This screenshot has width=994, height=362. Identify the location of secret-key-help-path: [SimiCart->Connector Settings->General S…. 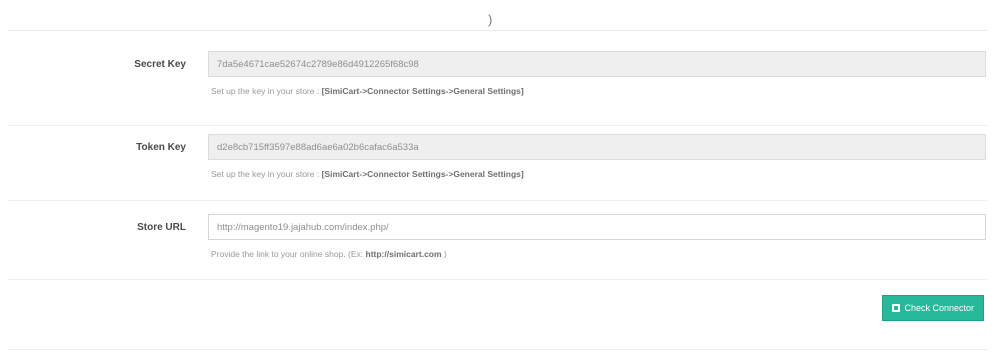
(422, 91).